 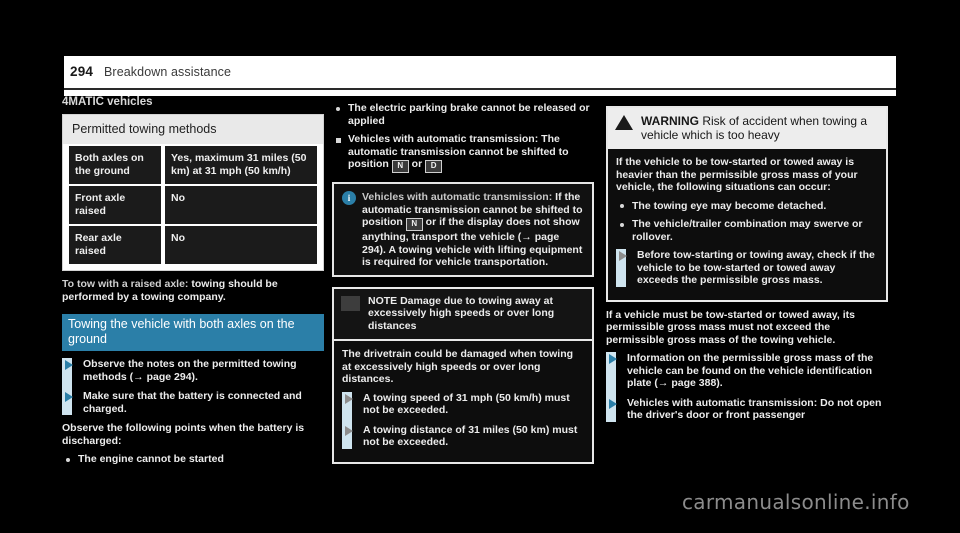 I want to click on table-row: Rear axle raised No, so click(x=193, y=244).